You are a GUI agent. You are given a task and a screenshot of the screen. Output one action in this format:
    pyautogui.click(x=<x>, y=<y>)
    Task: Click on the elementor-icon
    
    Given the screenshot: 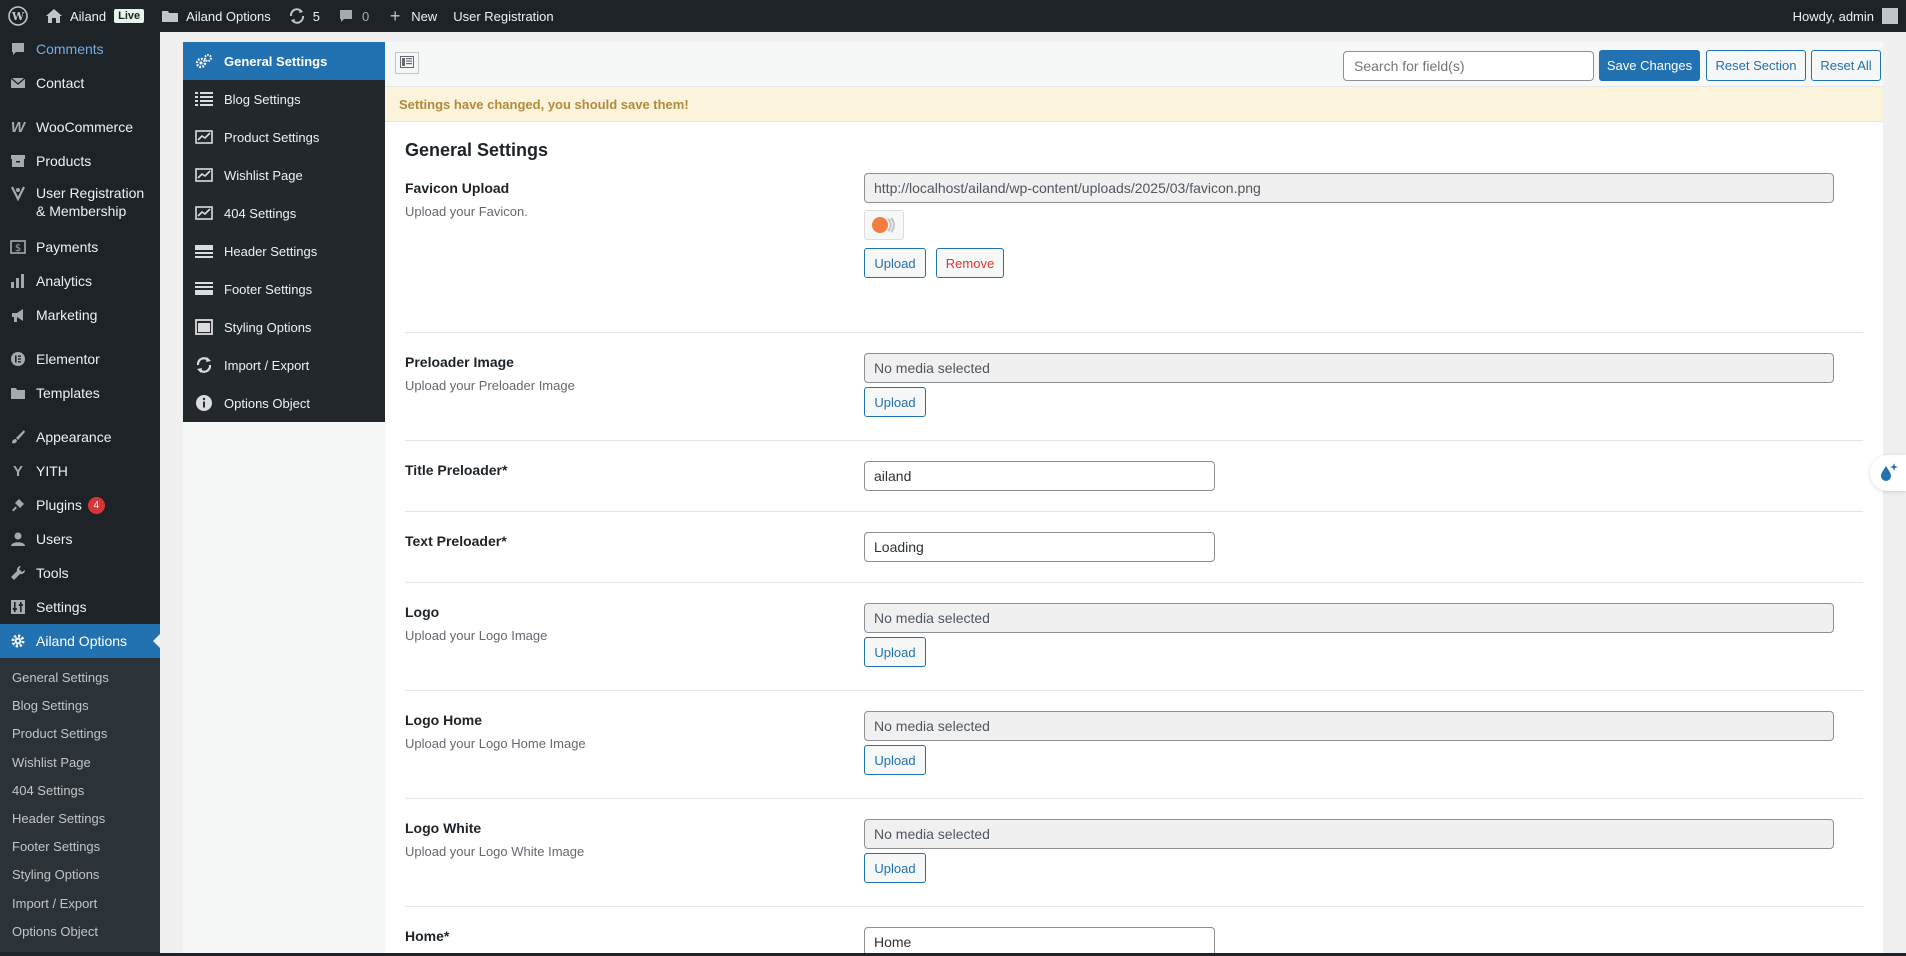 What is the action you would take?
    pyautogui.click(x=18, y=359)
    